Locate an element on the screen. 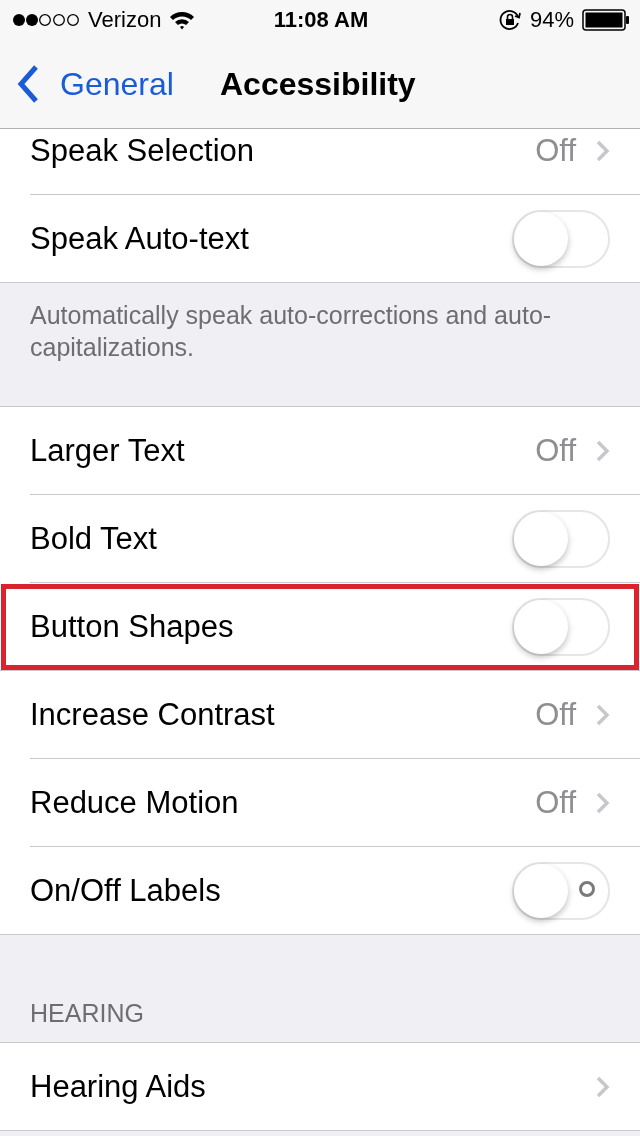  battery-percent: 94% is located at coordinates (551, 20).